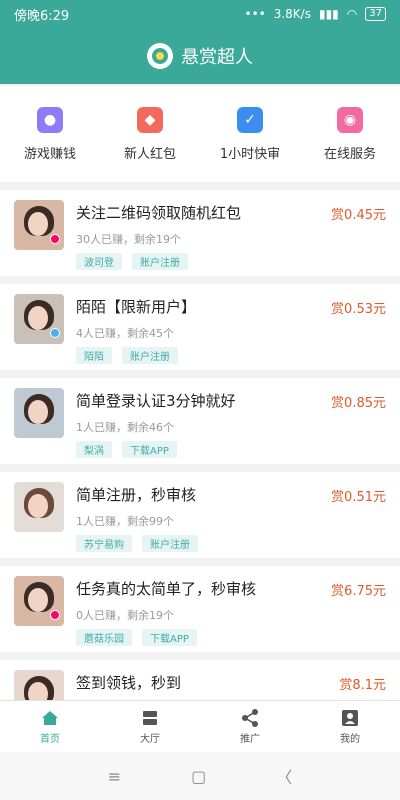 The height and width of the screenshot is (800, 400). Describe the element at coordinates (104, 543) in the screenshot. I see `task-tag: 苏宁易购` at that location.